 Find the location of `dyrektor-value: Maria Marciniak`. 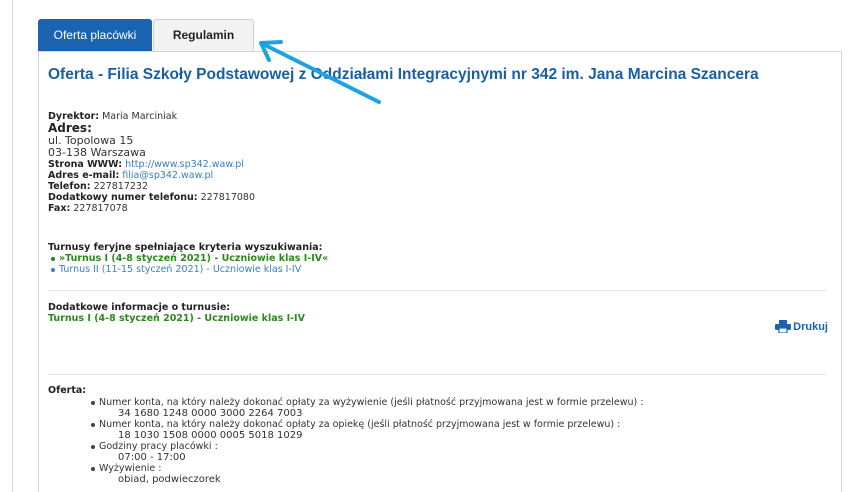

dyrektor-value: Maria Marciniak is located at coordinates (140, 116).